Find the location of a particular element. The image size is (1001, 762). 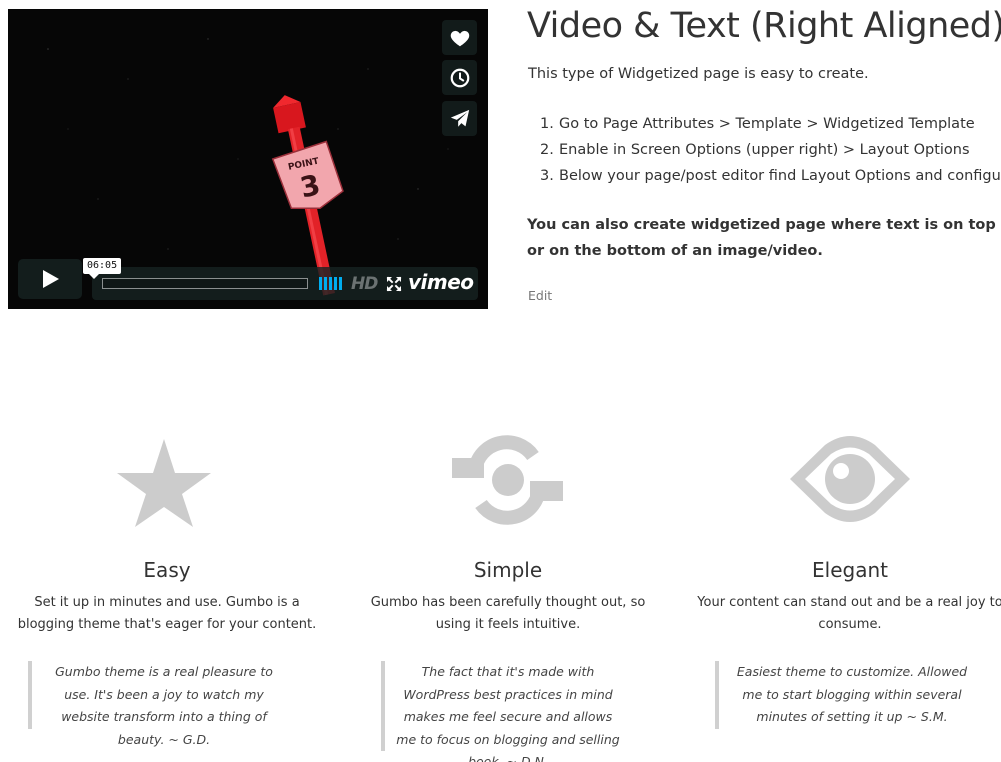

vimeo-logo: vimeo is located at coordinates (441, 282).